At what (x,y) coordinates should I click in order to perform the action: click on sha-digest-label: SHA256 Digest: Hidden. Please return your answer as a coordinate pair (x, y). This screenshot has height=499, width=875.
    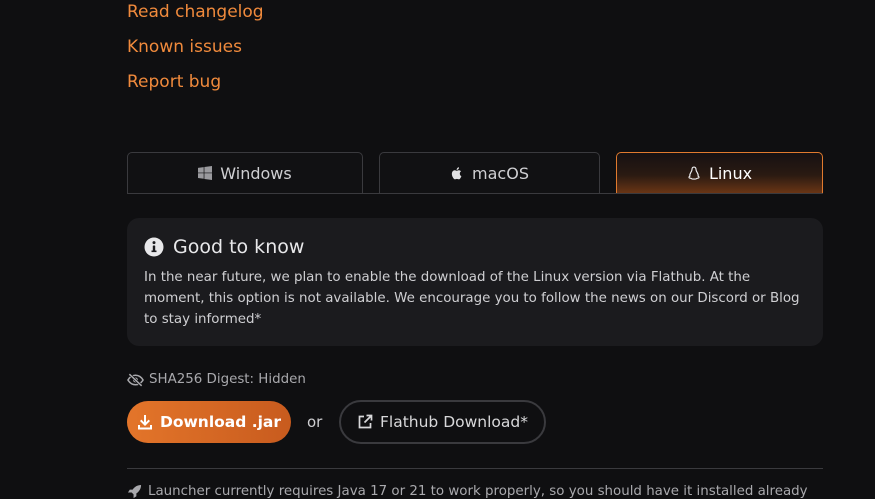
    Looking at the image, I should click on (227, 379).